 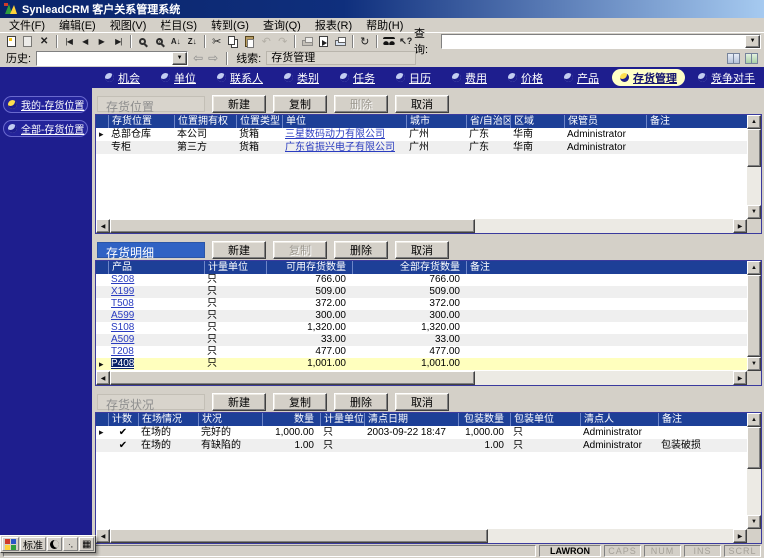 What do you see at coordinates (733, 58) in the screenshot?
I see `open-book-icon` at bounding box center [733, 58].